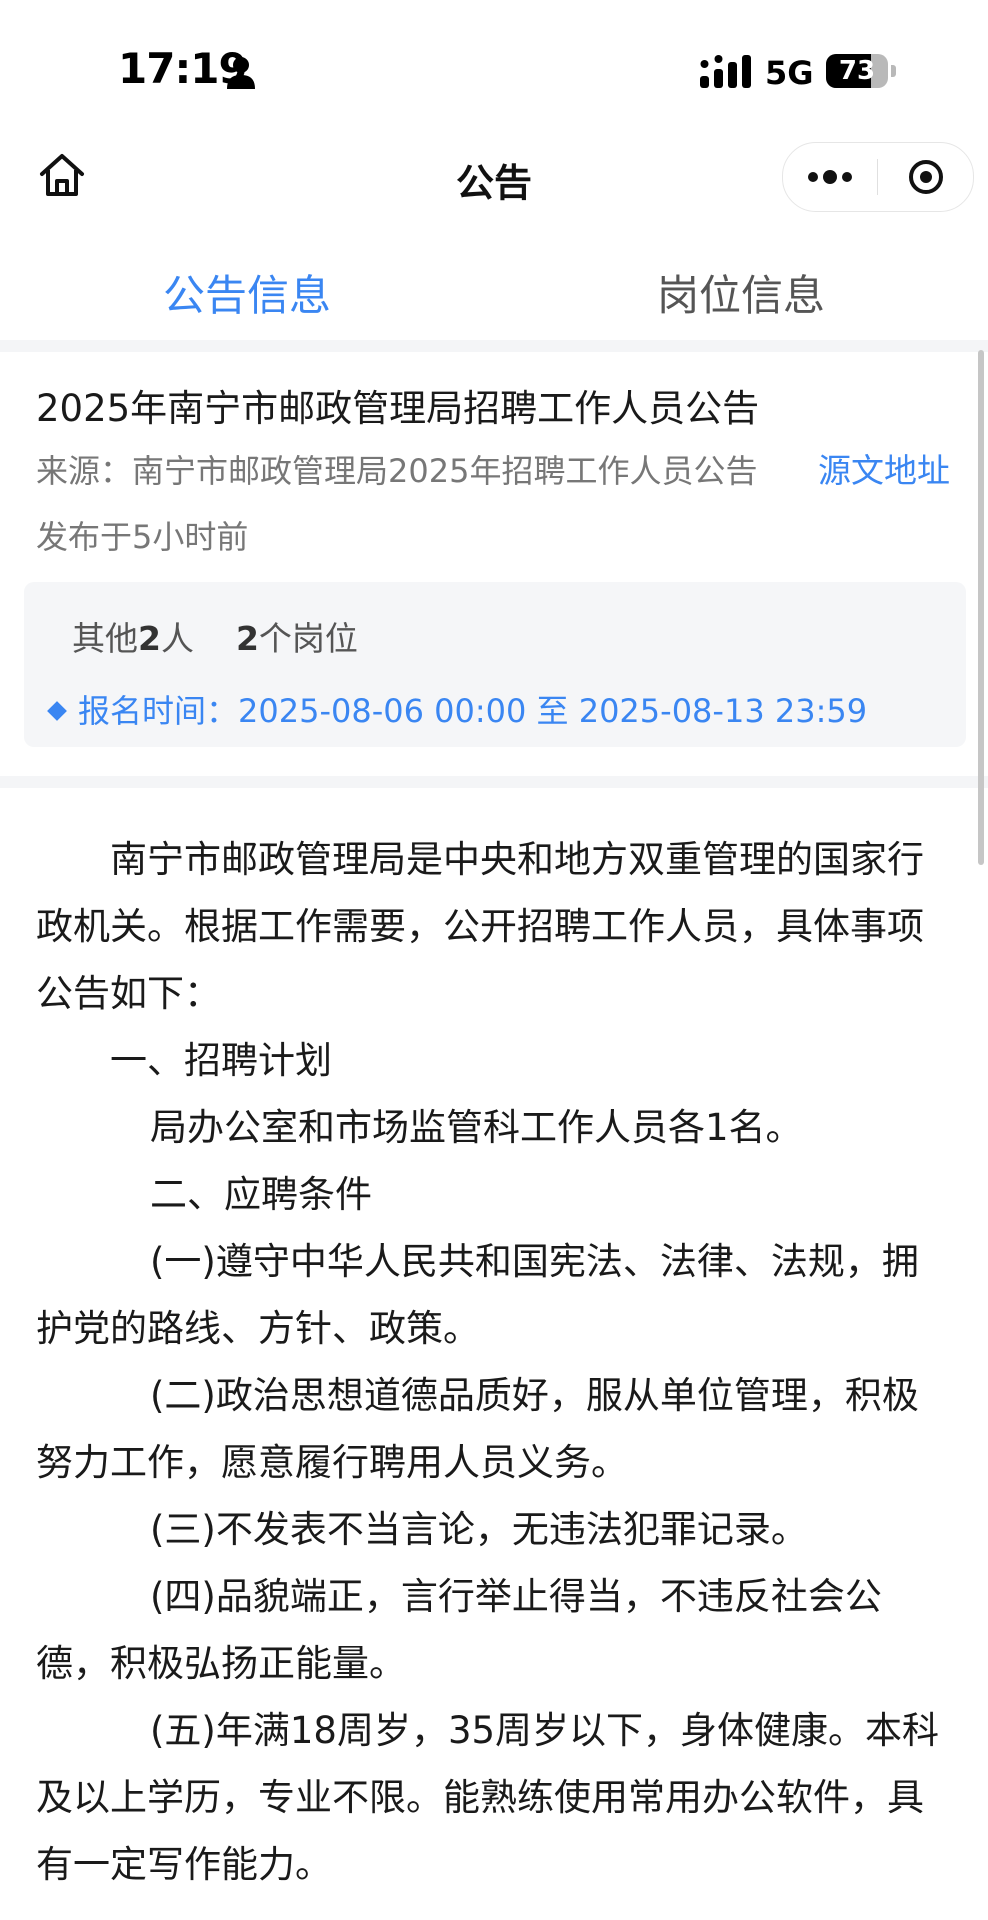 This screenshot has height=1920, width=988. I want to click on more-icon, so click(830, 177).